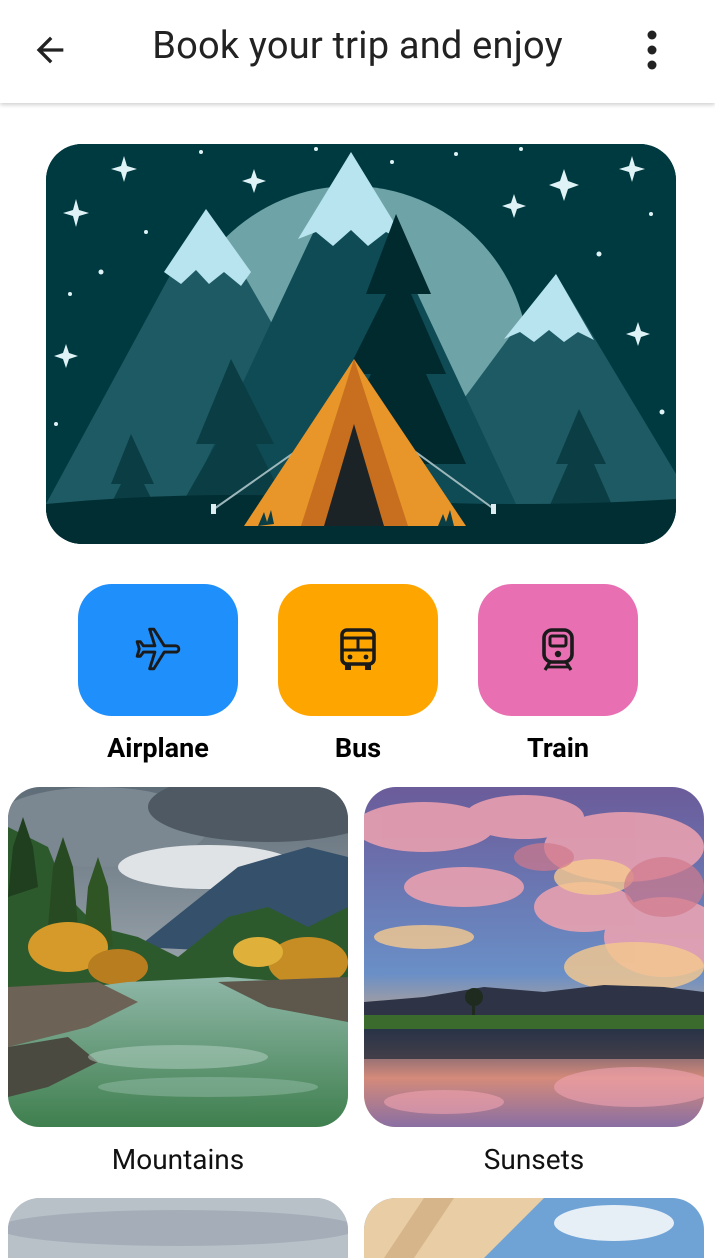  Describe the element at coordinates (178, 957) in the screenshot. I see `mountains-image` at that location.